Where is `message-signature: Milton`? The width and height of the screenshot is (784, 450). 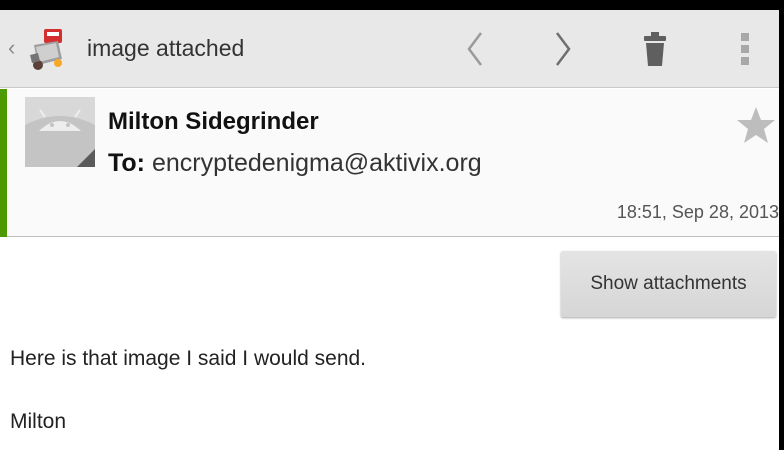 message-signature: Milton is located at coordinates (38, 421).